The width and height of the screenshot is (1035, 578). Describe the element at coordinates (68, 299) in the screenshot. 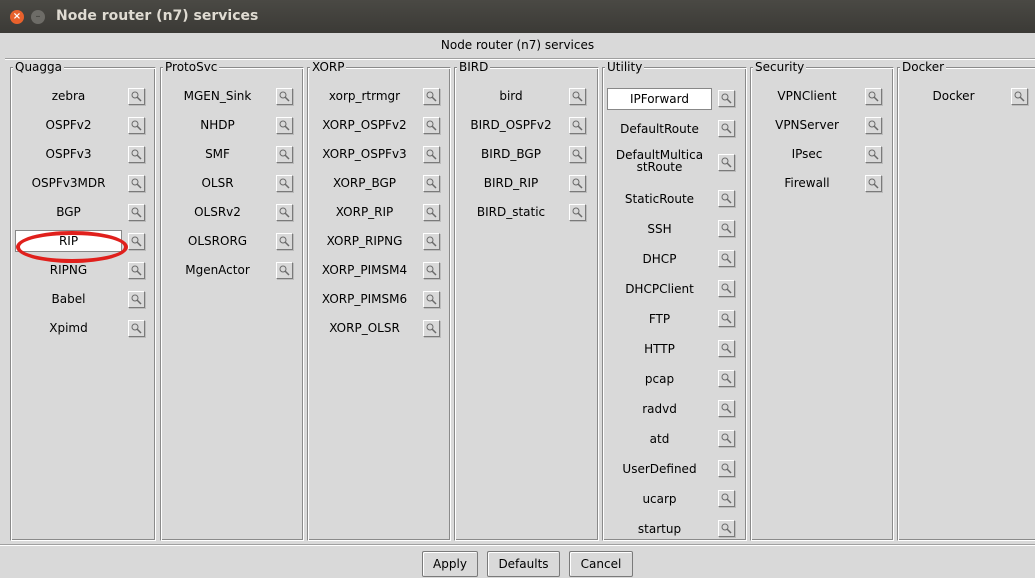

I see `service-toggle-babel: Babel` at that location.